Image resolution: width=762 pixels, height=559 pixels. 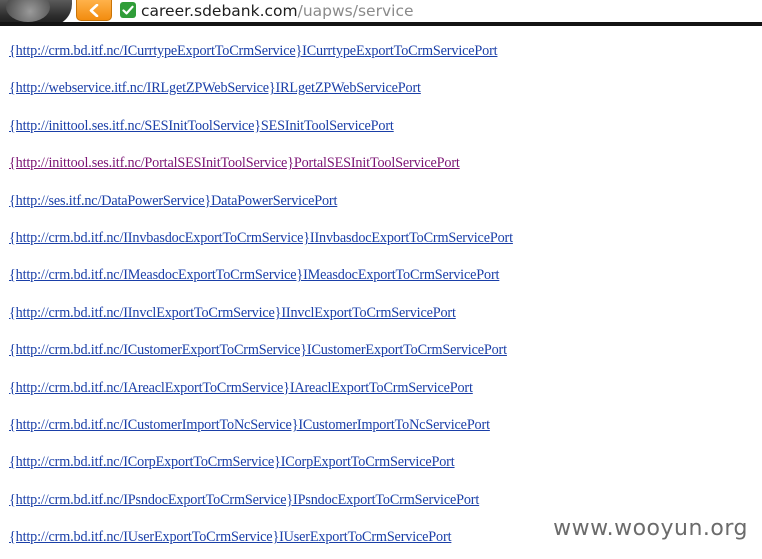 I want to click on browser-logo-icon, so click(x=28, y=11).